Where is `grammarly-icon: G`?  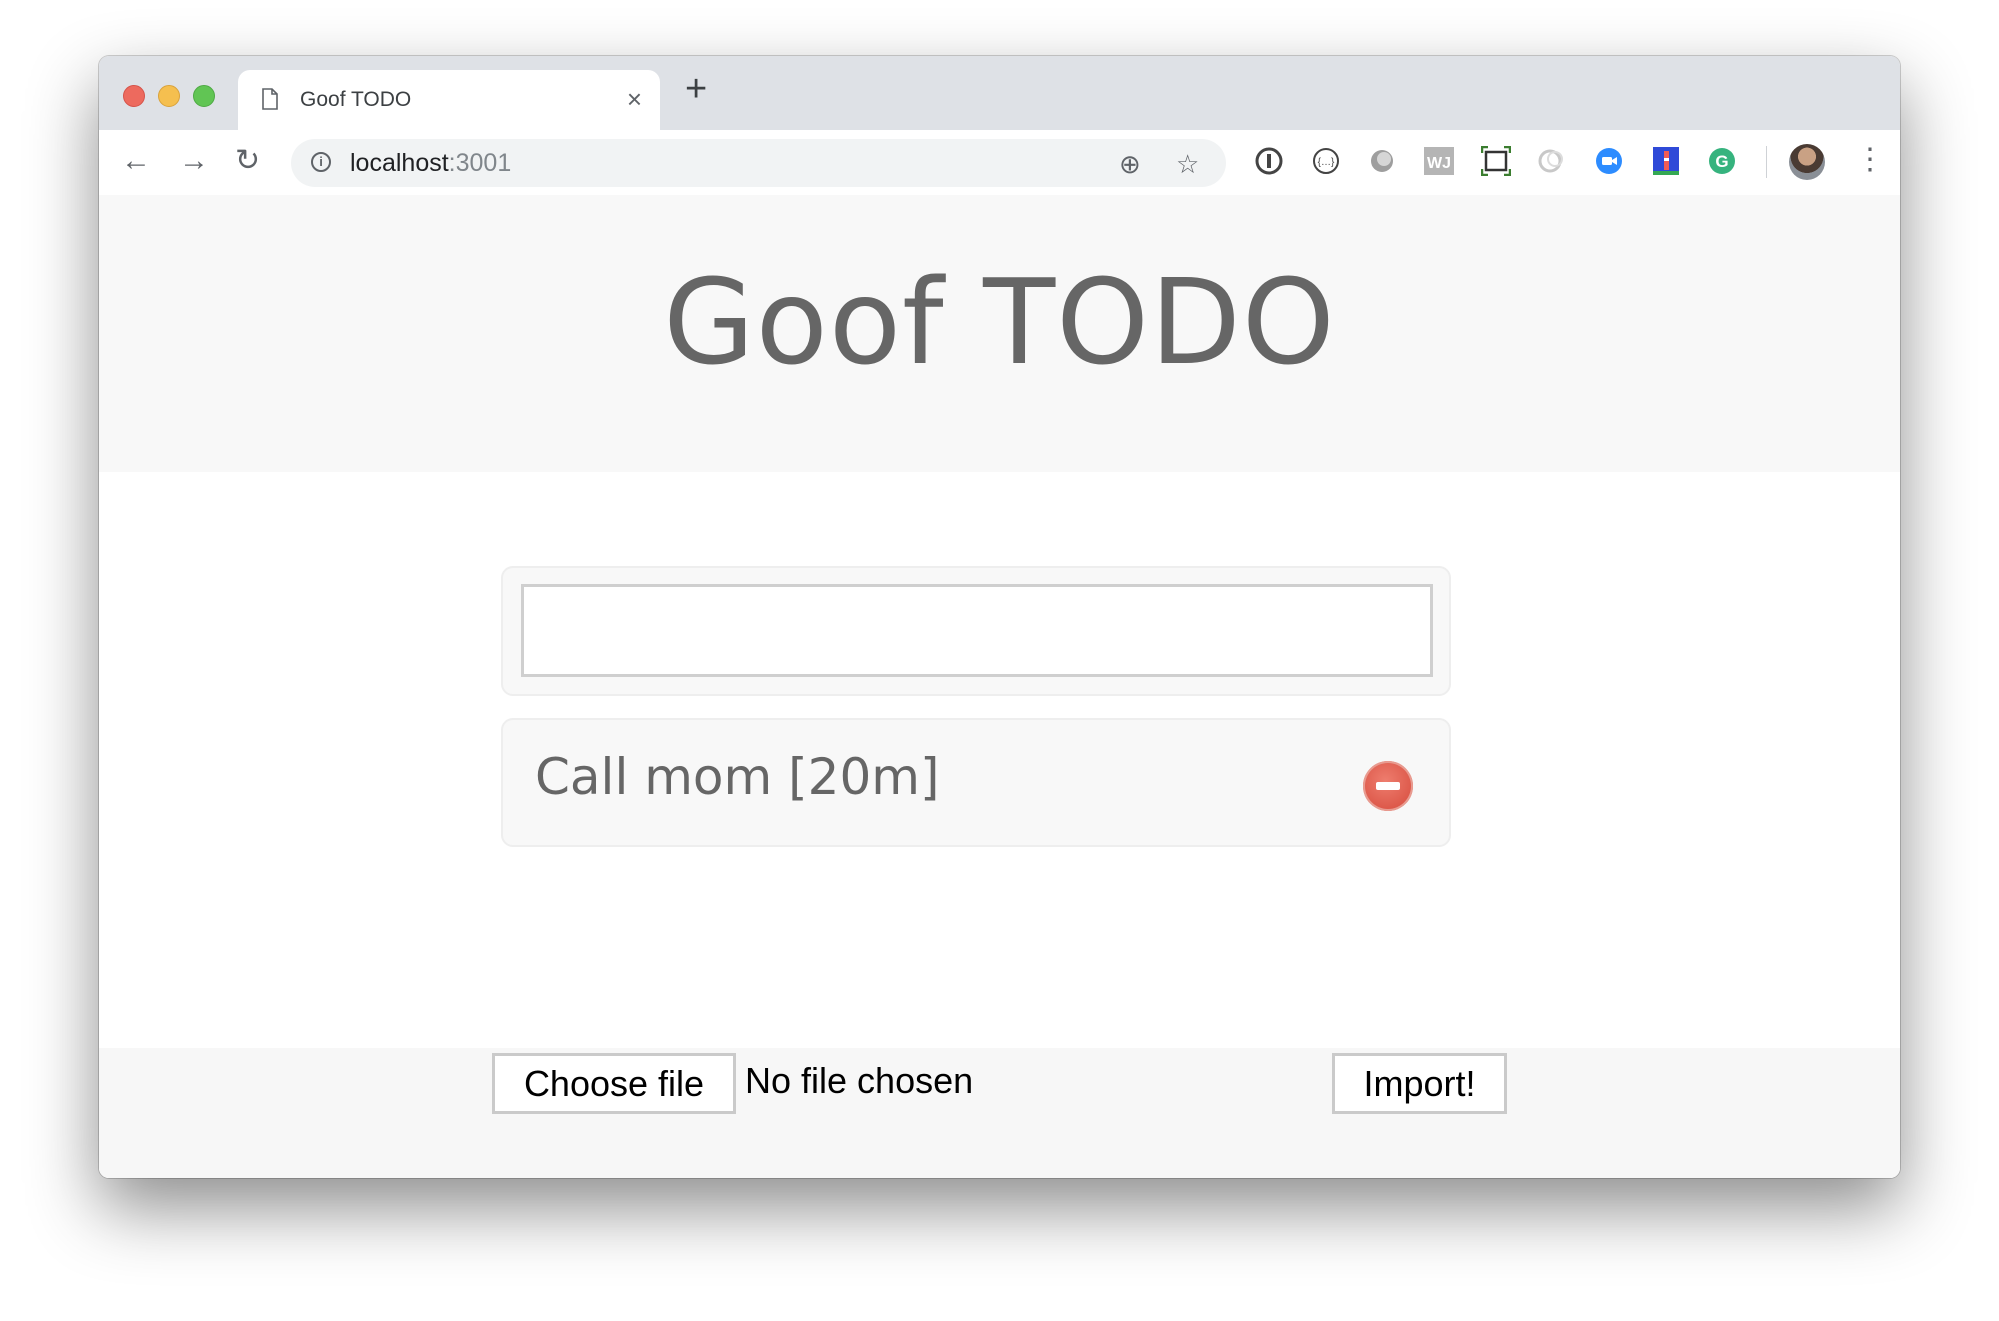 grammarly-icon: G is located at coordinates (1722, 161).